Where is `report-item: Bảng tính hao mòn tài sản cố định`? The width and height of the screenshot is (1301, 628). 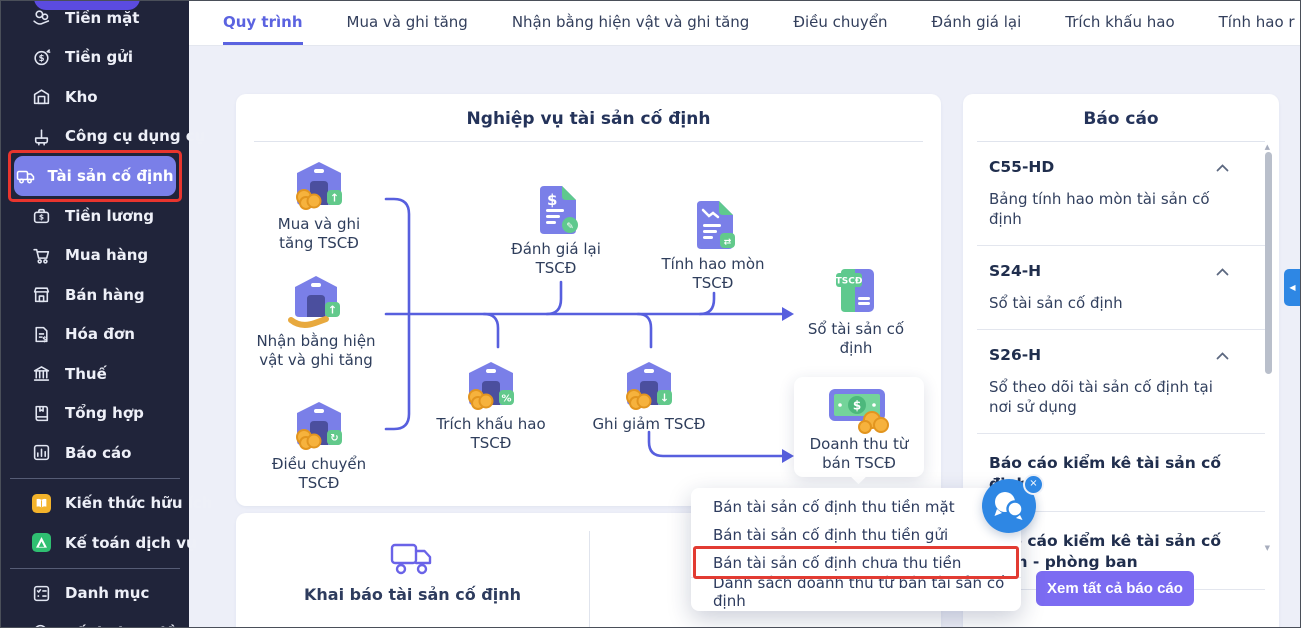
report-item: Bảng tính hao mòn tài sản cố định is located at coordinates (1109, 209).